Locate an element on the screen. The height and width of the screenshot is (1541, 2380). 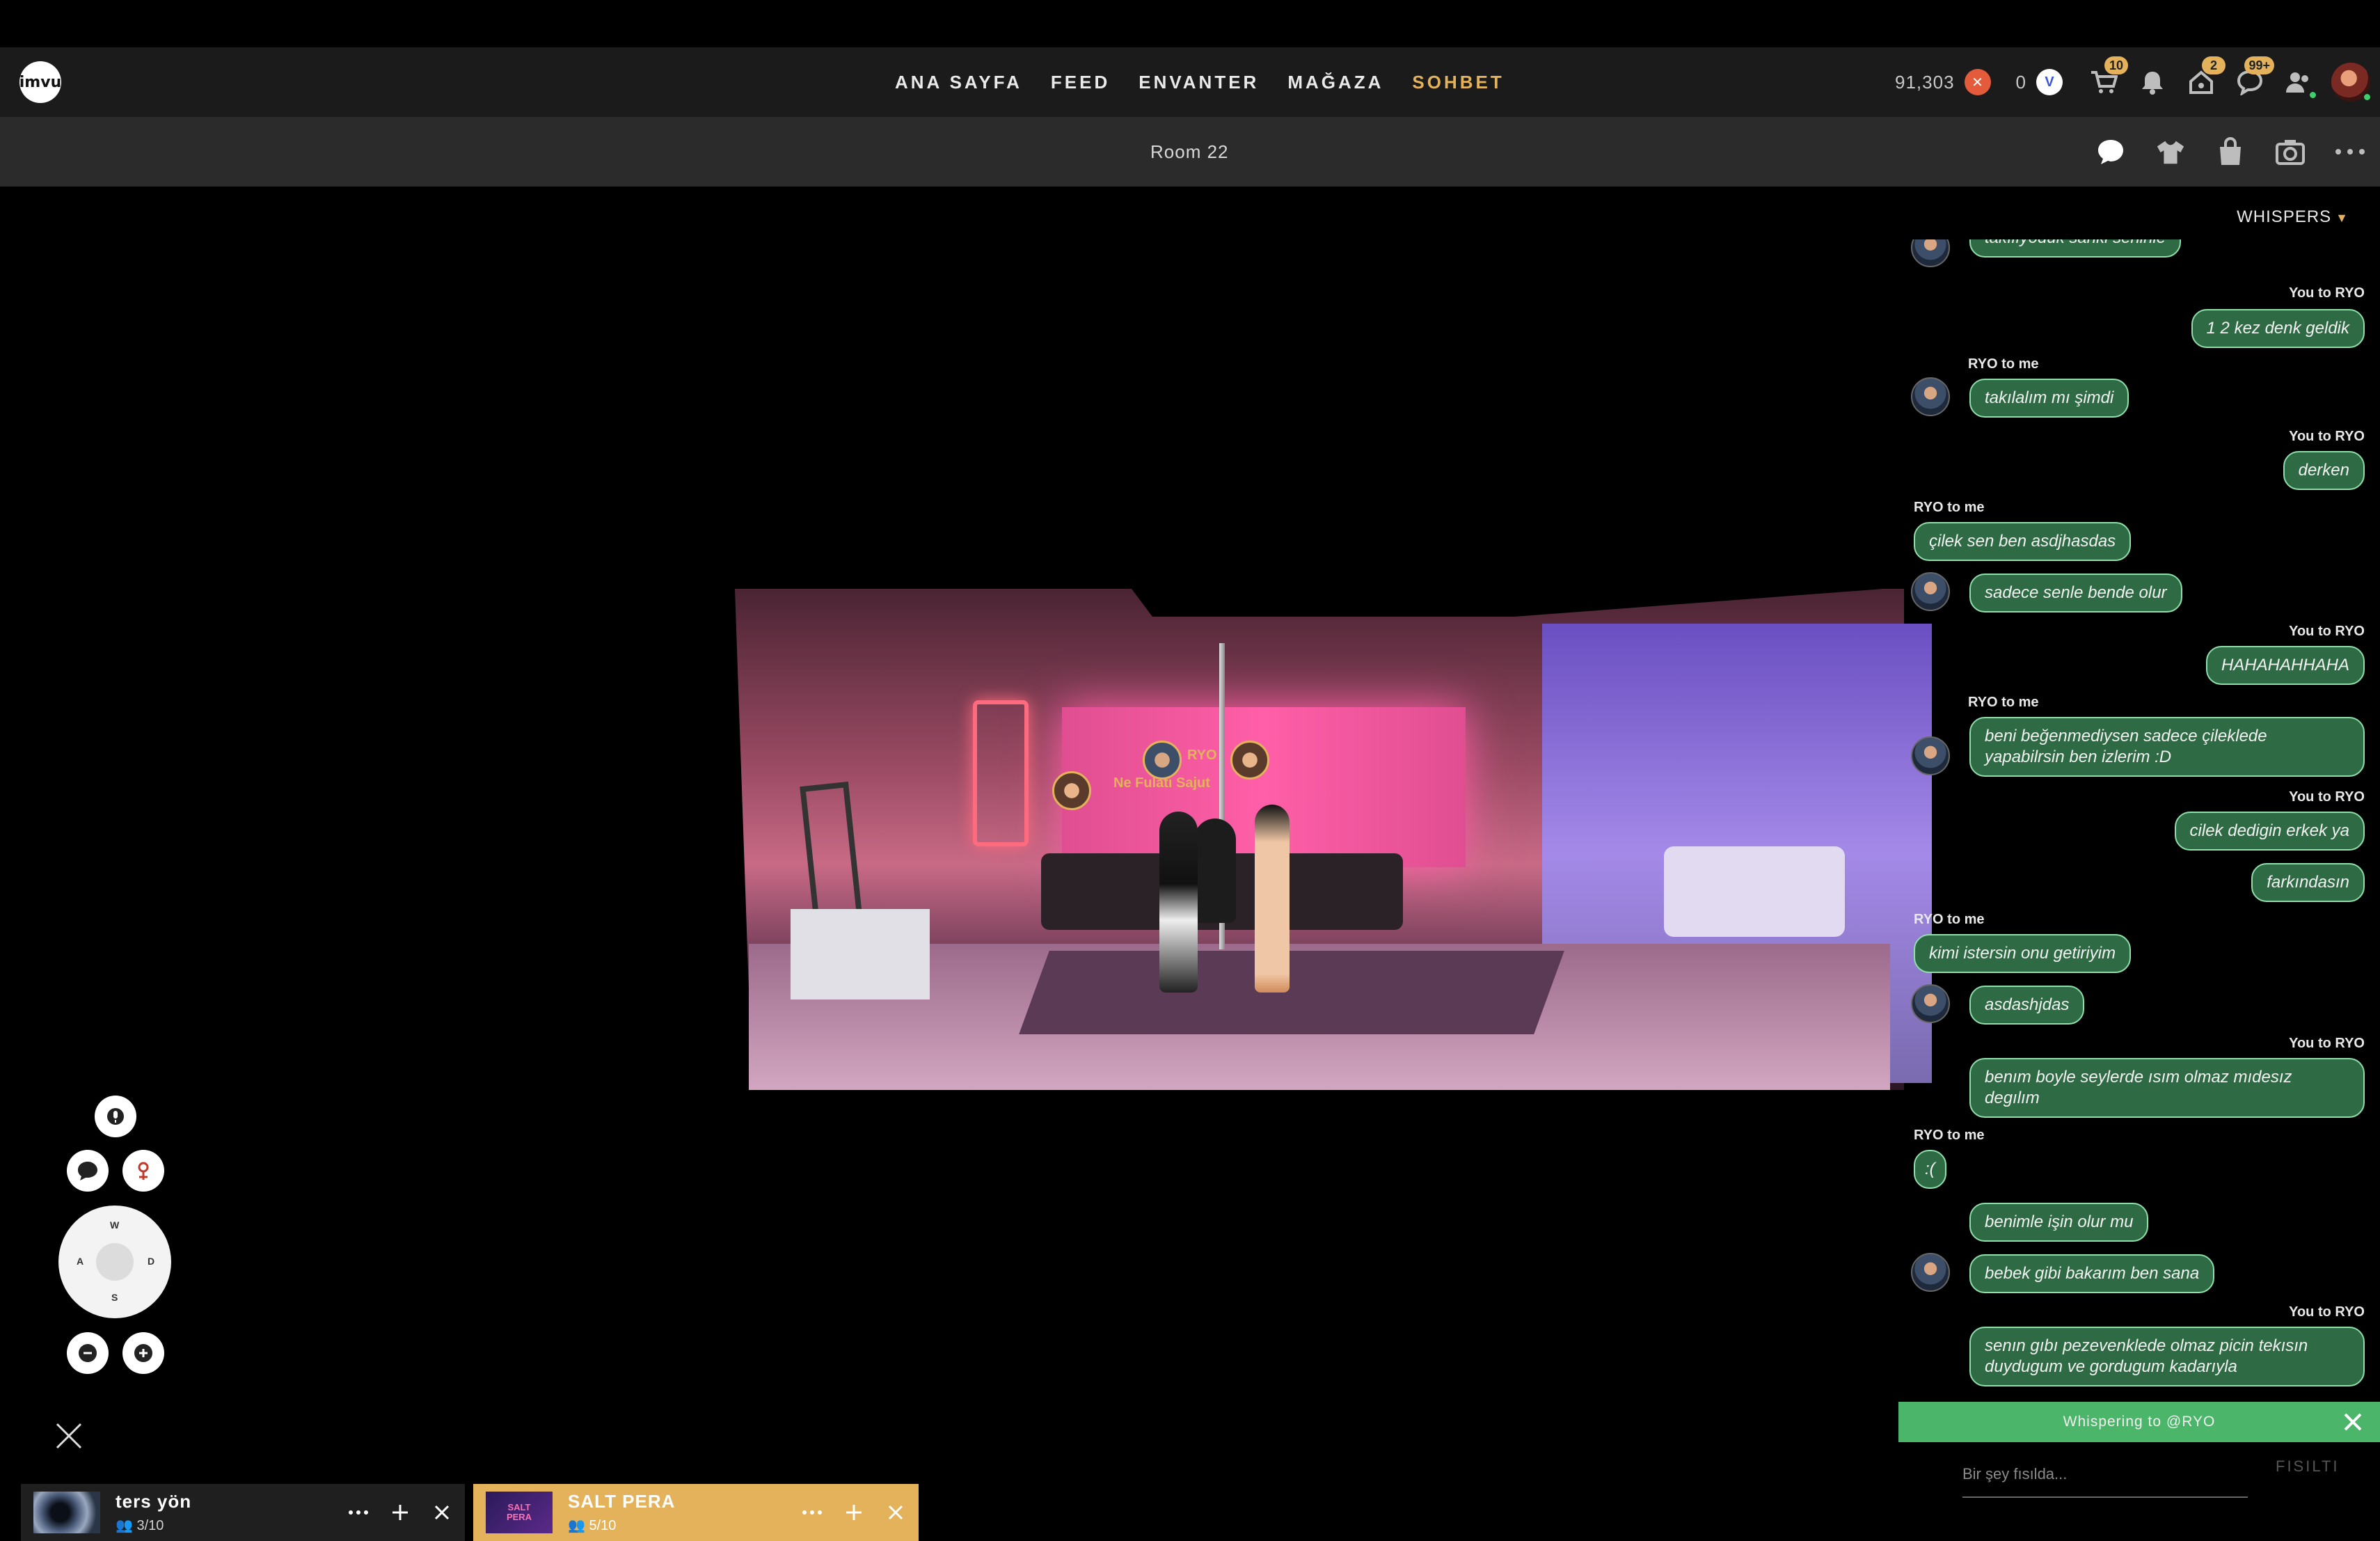
chat-message: HAHAHAHHAHA is located at coordinates (2285, 665).